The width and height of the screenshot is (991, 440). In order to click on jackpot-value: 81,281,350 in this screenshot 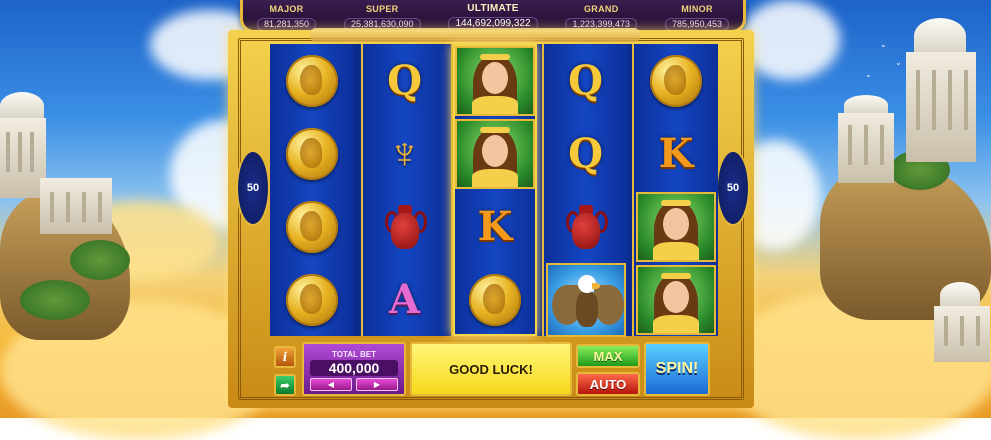, I will do `click(286, 24)`.